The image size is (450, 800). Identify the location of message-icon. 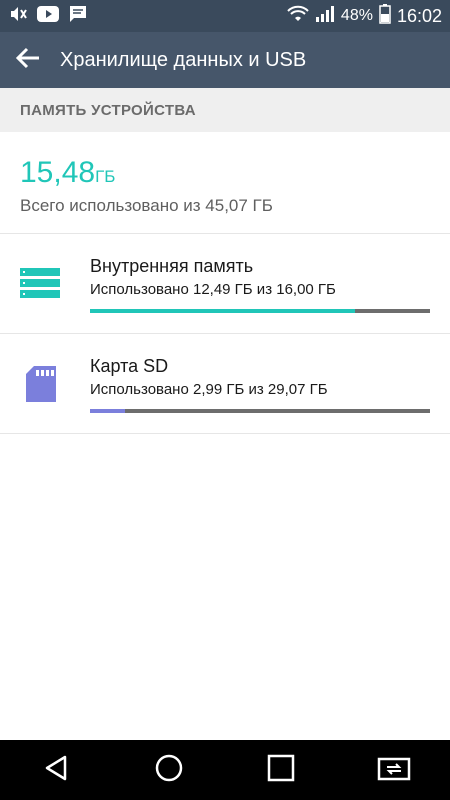
(78, 16).